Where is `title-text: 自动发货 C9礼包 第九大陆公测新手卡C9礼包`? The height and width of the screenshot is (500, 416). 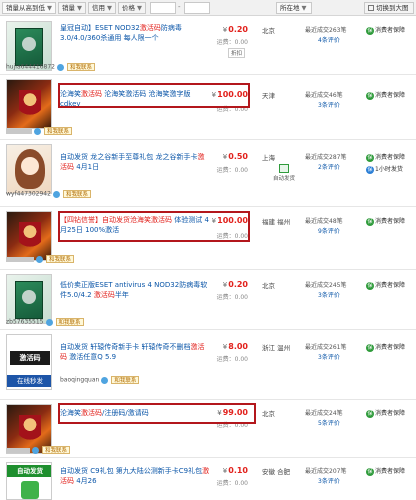 title-text: 自动发货 C9礼包 第九大陆公测新手卡C9礼包 is located at coordinates (131, 471).